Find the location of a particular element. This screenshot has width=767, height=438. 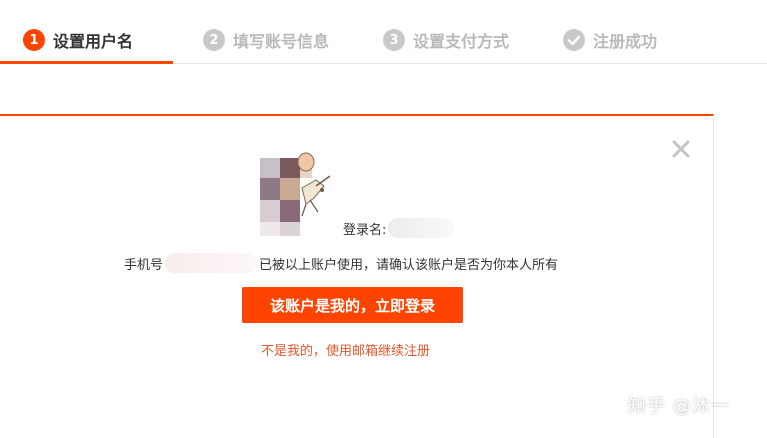

step-label: 设置支付方式 is located at coordinates (461, 41).